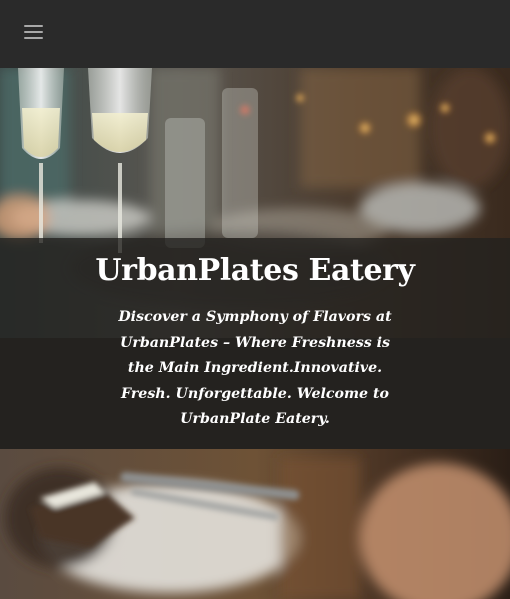 This screenshot has width=510, height=599. What do you see at coordinates (255, 270) in the screenshot?
I see `hero-title: UrbanPlates Eatery` at bounding box center [255, 270].